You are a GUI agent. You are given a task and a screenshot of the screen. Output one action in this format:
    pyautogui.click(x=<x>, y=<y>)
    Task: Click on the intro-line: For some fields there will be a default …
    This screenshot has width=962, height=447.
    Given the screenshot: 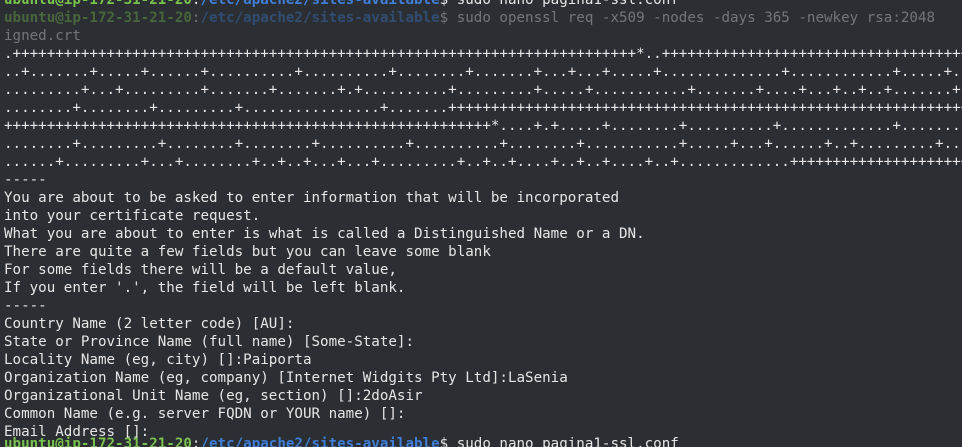 What is the action you would take?
    pyautogui.click(x=200, y=270)
    